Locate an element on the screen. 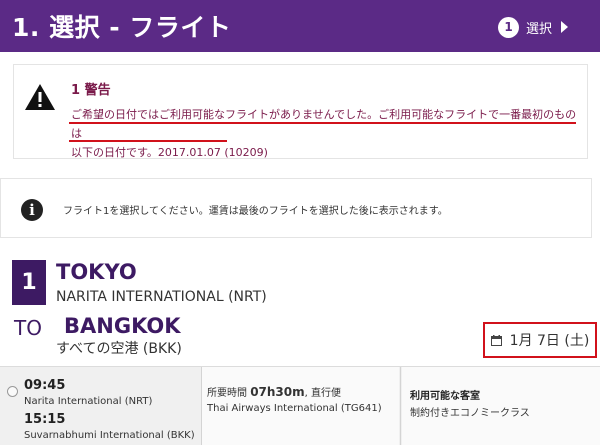  destination-airport: すべての空港 (BKK) is located at coordinates (119, 349).